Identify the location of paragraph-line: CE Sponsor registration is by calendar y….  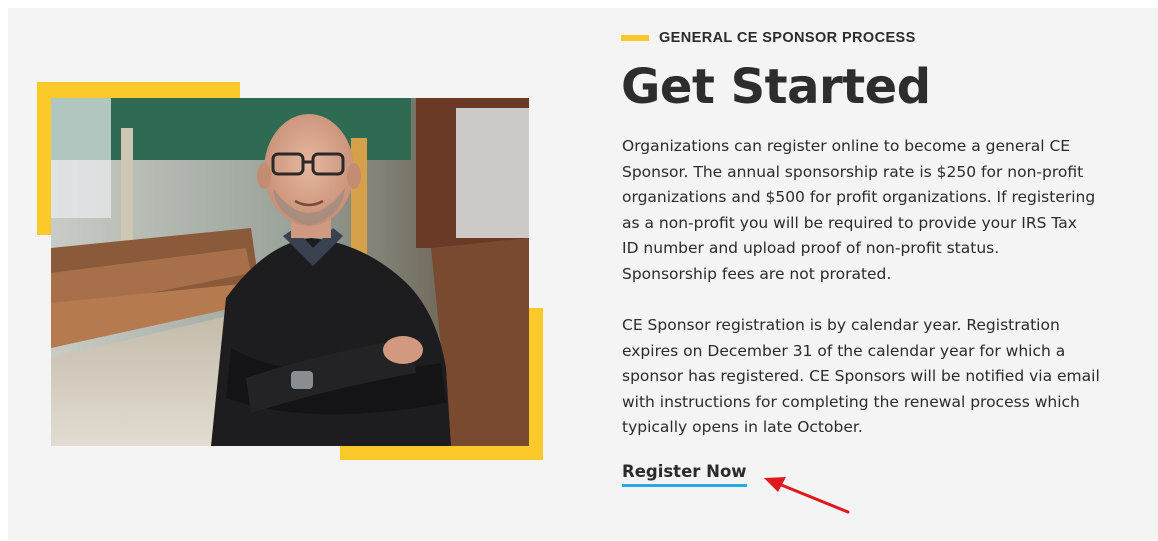
(841, 325).